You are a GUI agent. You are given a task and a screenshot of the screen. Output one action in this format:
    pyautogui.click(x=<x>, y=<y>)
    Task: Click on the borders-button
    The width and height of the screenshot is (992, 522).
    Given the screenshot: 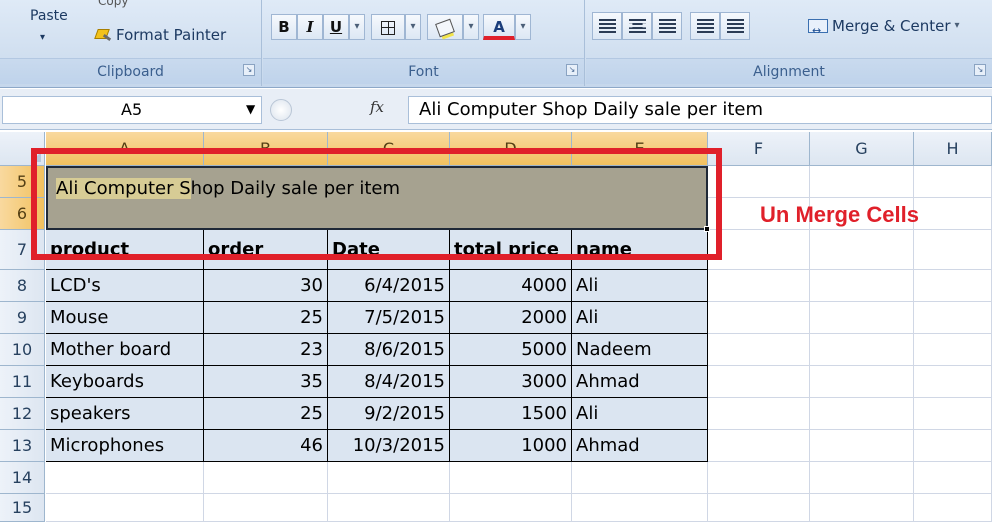 What is the action you would take?
    pyautogui.click(x=388, y=27)
    